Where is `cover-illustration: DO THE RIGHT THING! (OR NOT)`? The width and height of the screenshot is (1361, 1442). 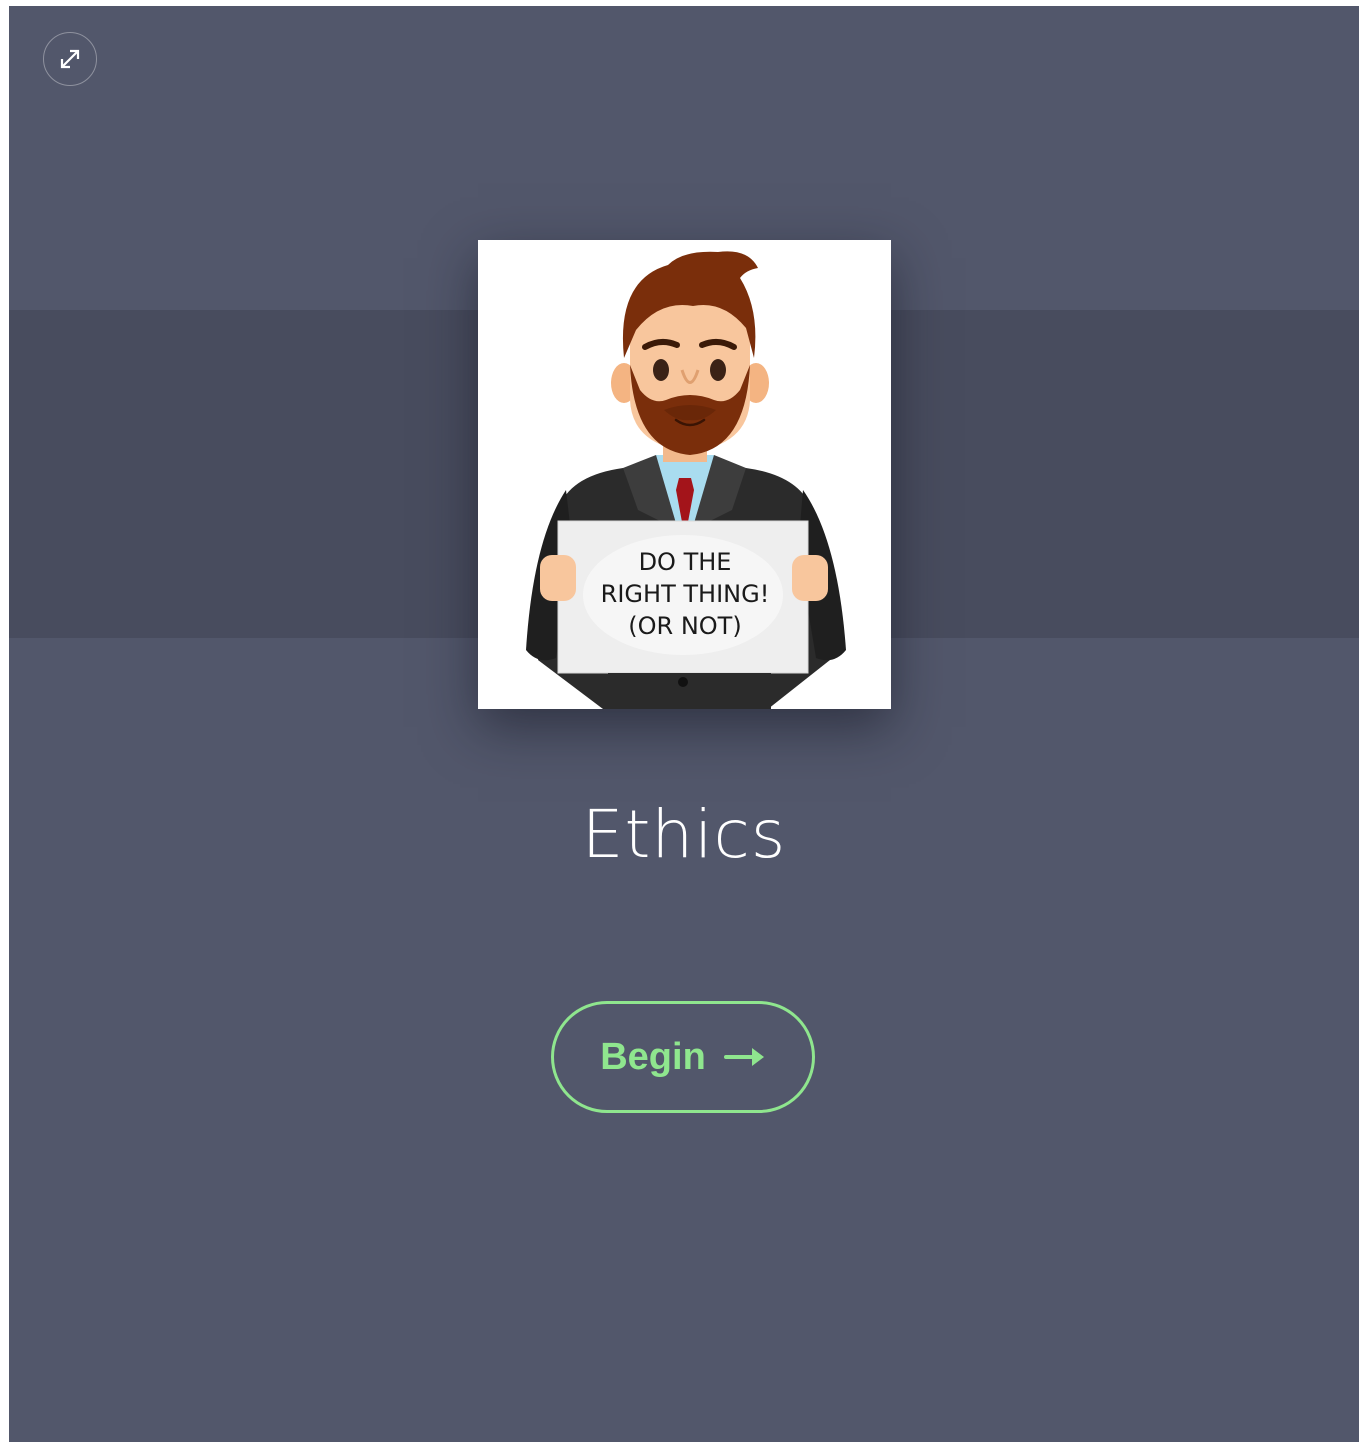 cover-illustration: DO THE RIGHT THING! (OR NOT) is located at coordinates (684, 474).